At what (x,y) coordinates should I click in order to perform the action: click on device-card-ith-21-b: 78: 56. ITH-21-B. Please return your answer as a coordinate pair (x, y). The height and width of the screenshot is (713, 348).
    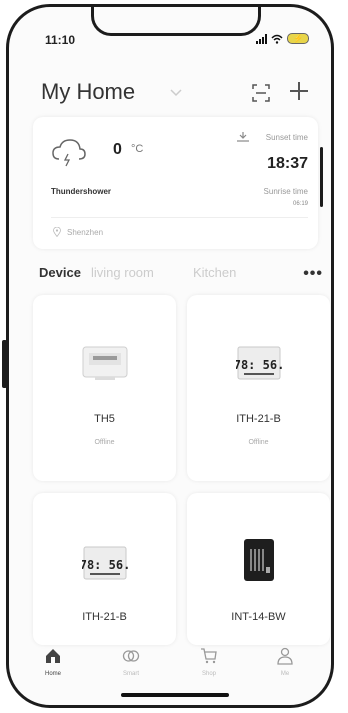
    Looking at the image, I should click on (104, 569).